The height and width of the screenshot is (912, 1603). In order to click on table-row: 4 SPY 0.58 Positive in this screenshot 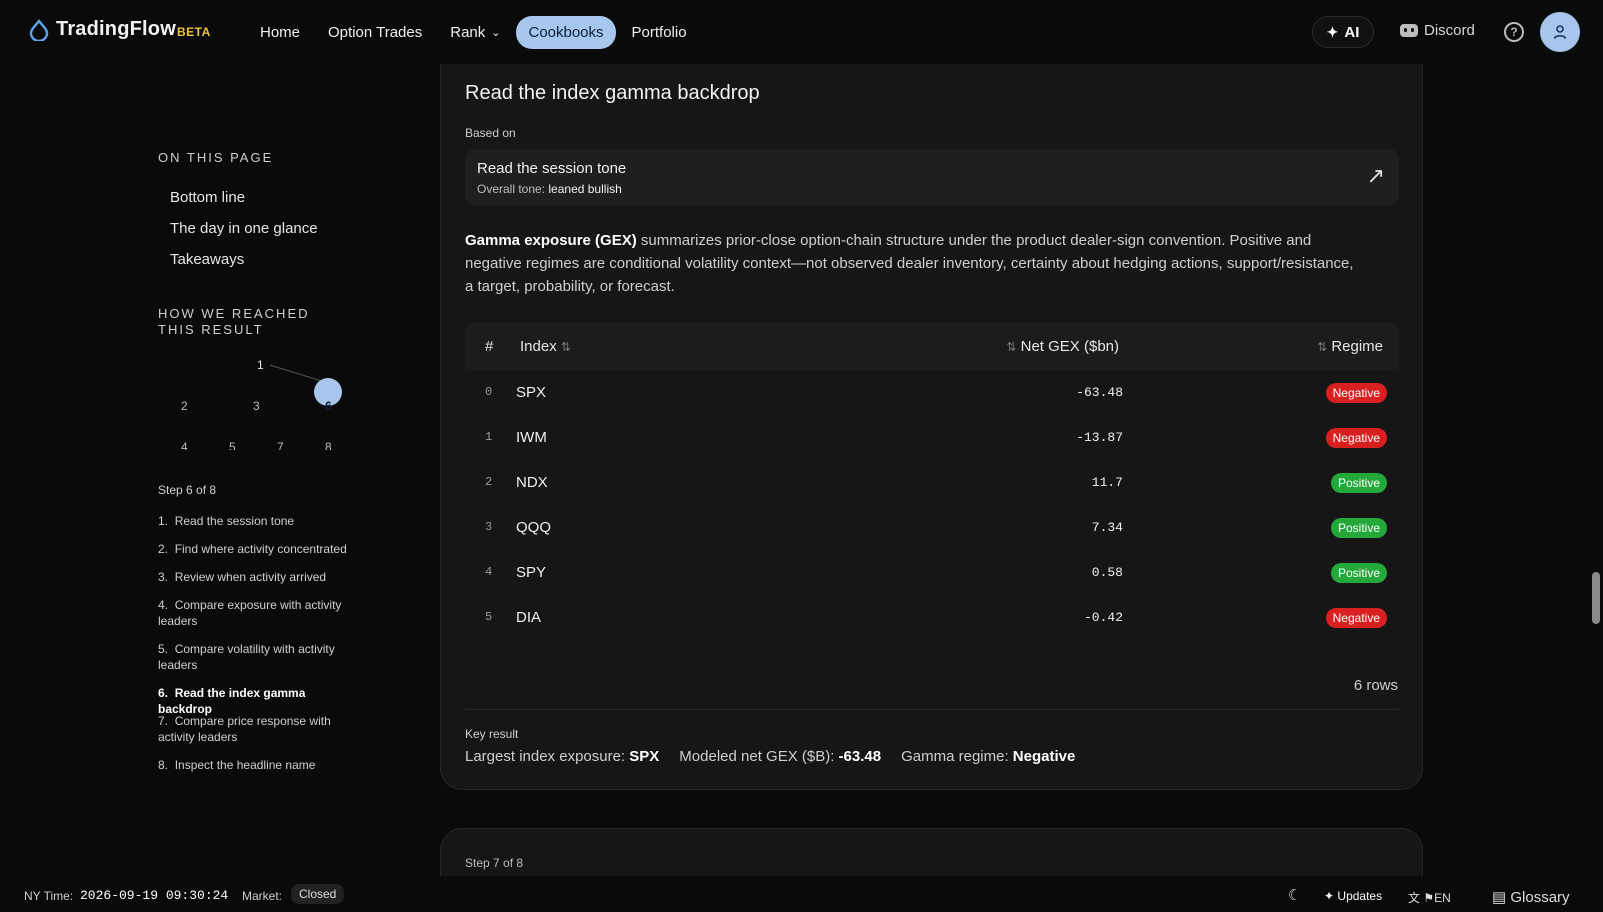, I will do `click(932, 573)`.